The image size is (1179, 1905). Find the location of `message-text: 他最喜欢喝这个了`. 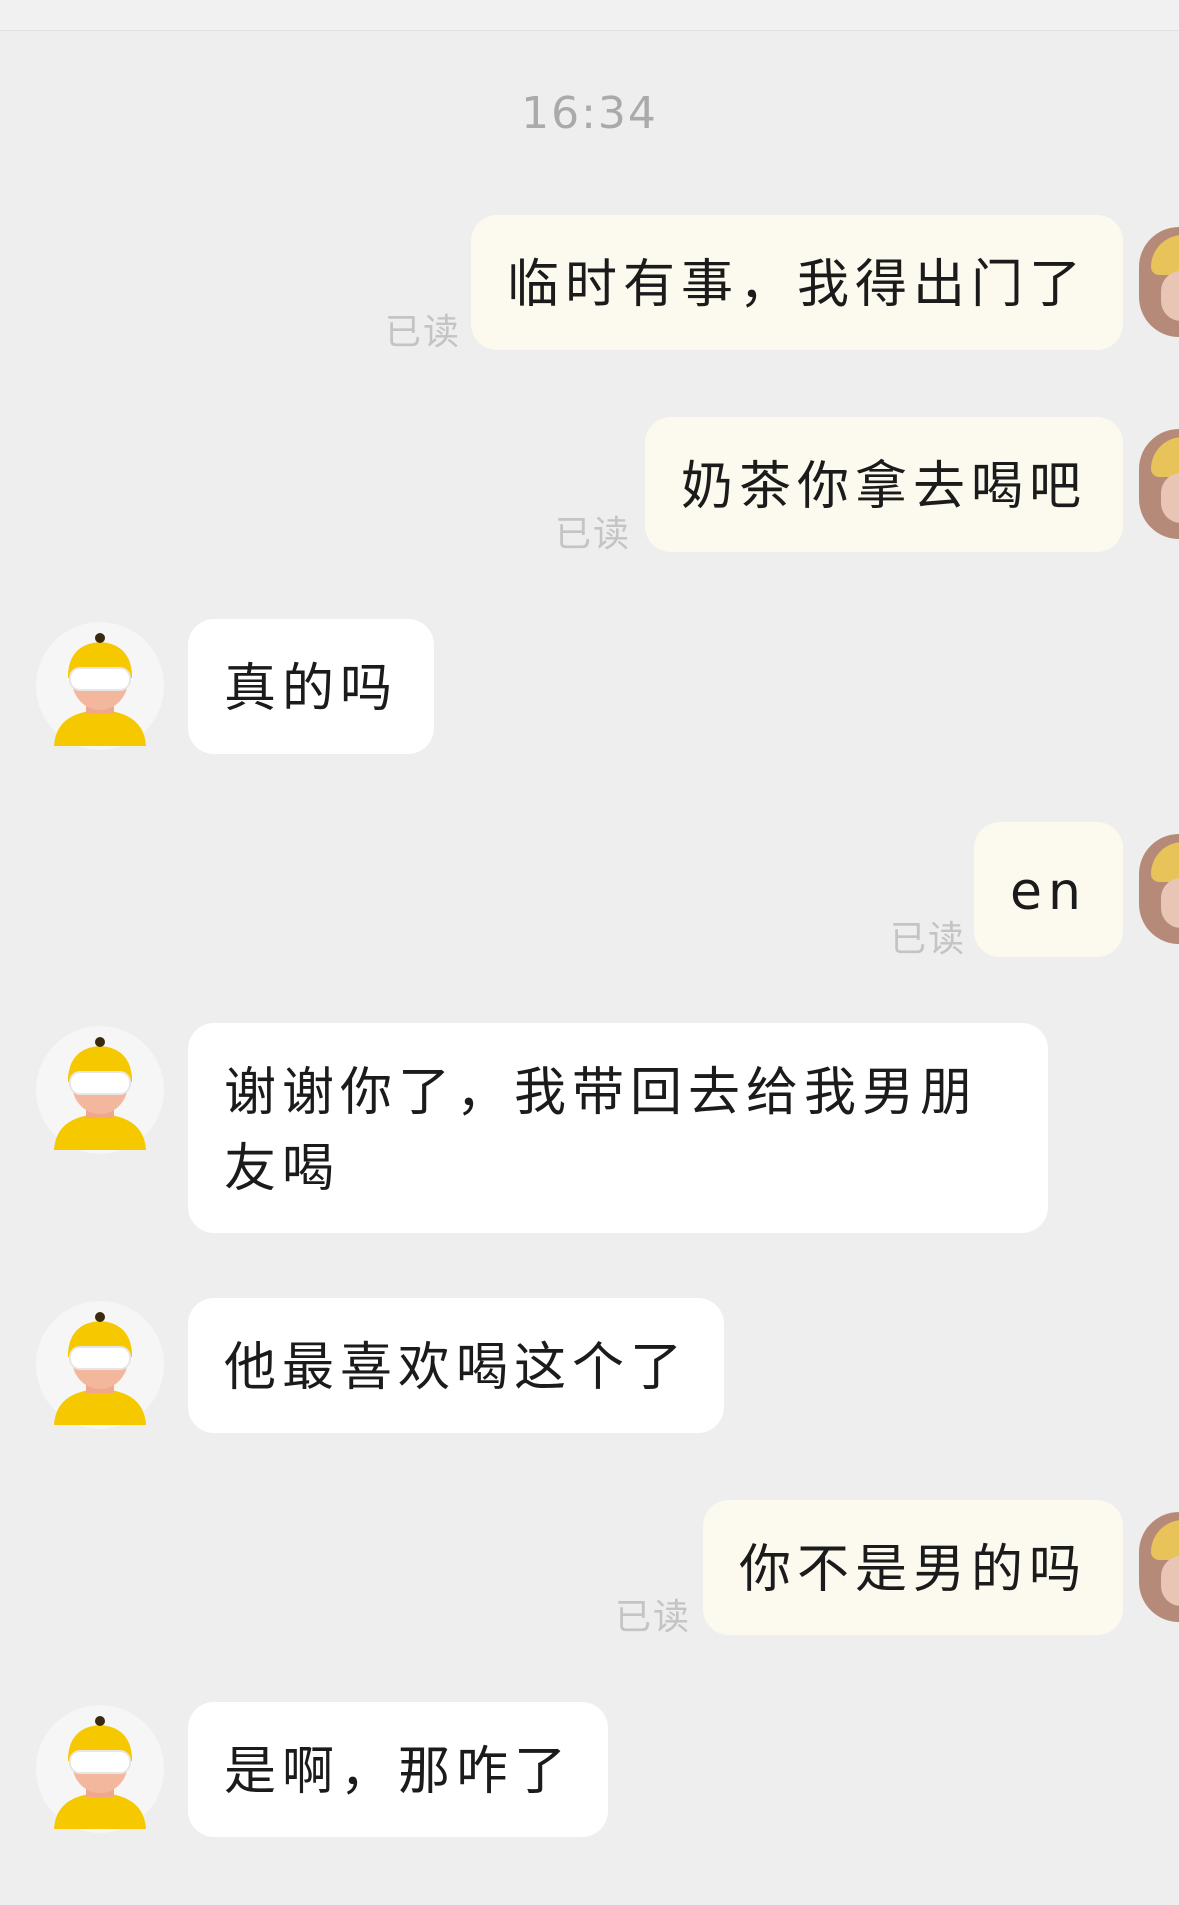

message-text: 他最喜欢喝这个了 is located at coordinates (456, 1368).